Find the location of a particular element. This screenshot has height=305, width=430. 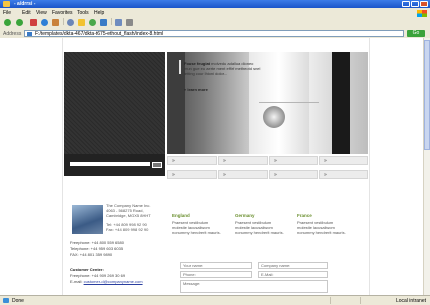

address-label: Address is located at coordinates (12, 34).